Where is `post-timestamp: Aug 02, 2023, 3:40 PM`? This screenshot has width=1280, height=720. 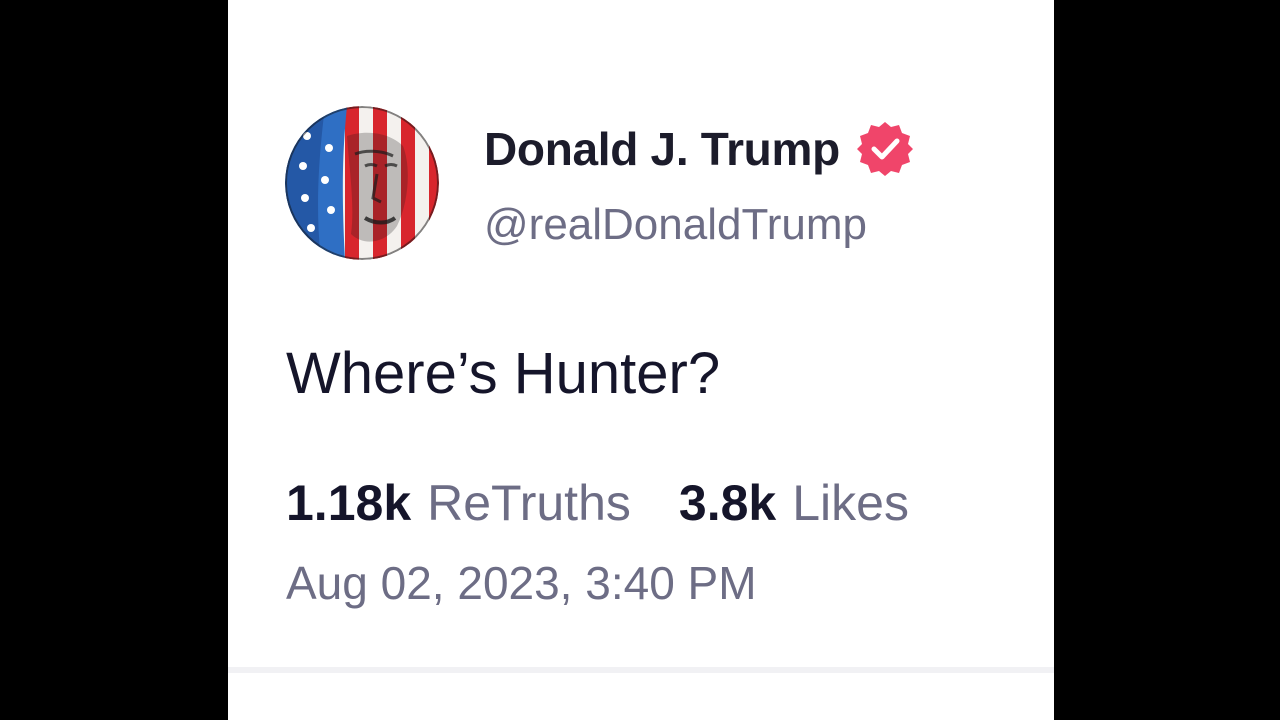
post-timestamp: Aug 02, 2023, 3:40 PM is located at coordinates (521, 583).